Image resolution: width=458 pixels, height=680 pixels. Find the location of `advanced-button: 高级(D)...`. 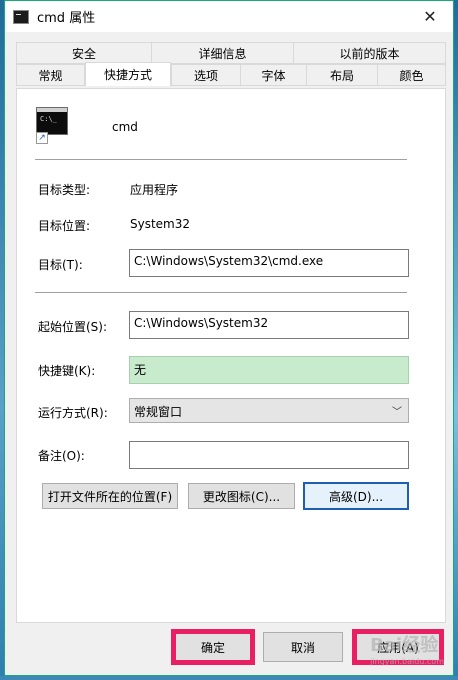

advanced-button: 高级(D)... is located at coordinates (356, 496).